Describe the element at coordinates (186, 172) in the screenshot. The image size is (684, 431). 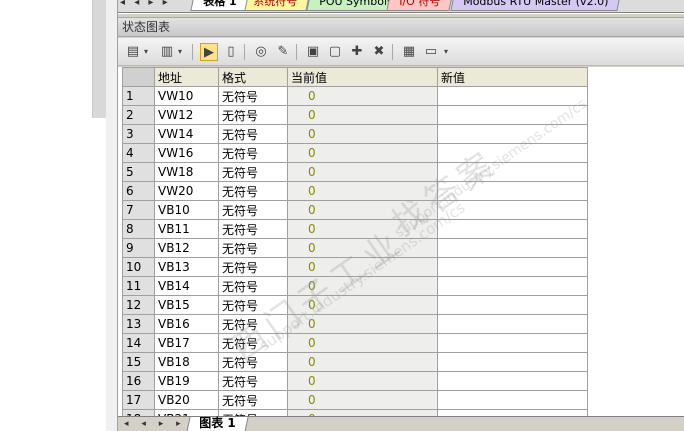
I see `address-cell: VW18` at that location.